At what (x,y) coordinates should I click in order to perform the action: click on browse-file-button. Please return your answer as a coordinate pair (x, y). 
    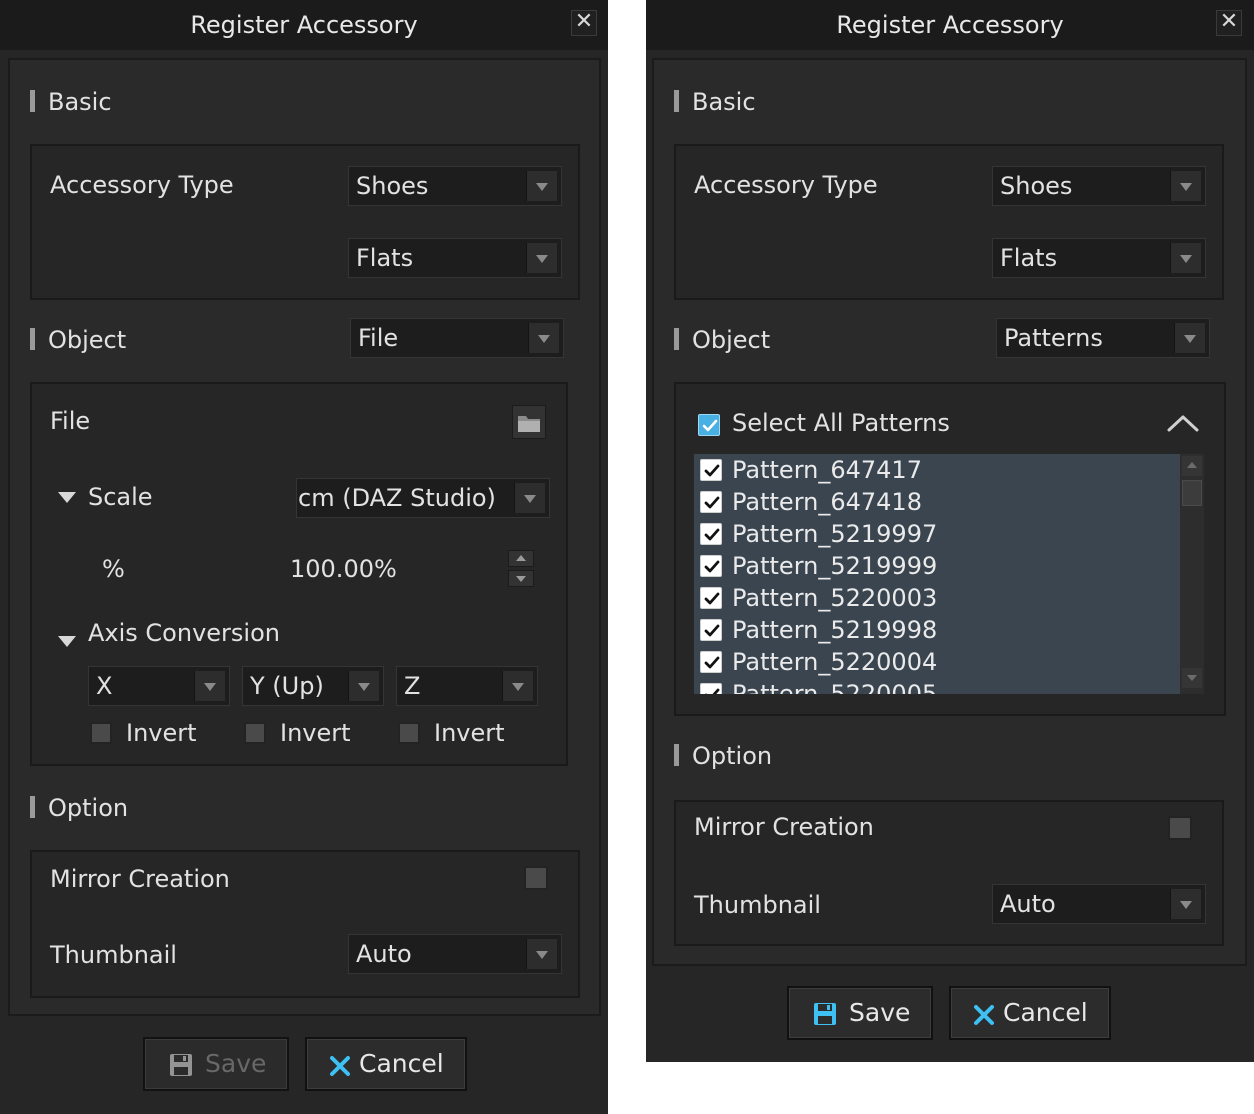
    Looking at the image, I should click on (529, 422).